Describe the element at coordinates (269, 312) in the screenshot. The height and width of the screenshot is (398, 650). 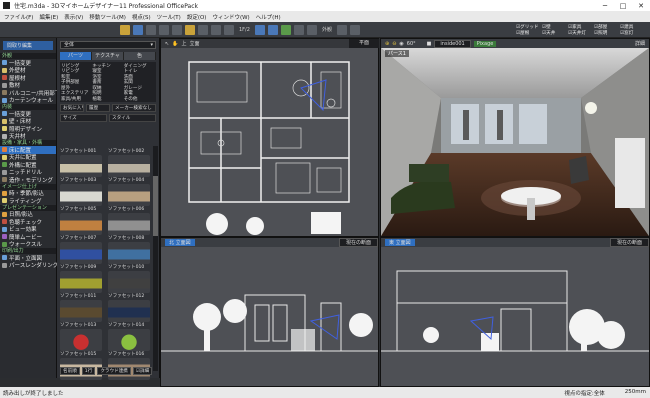
I see `elevation-view-north: 北 立面図 現在の断面` at that location.